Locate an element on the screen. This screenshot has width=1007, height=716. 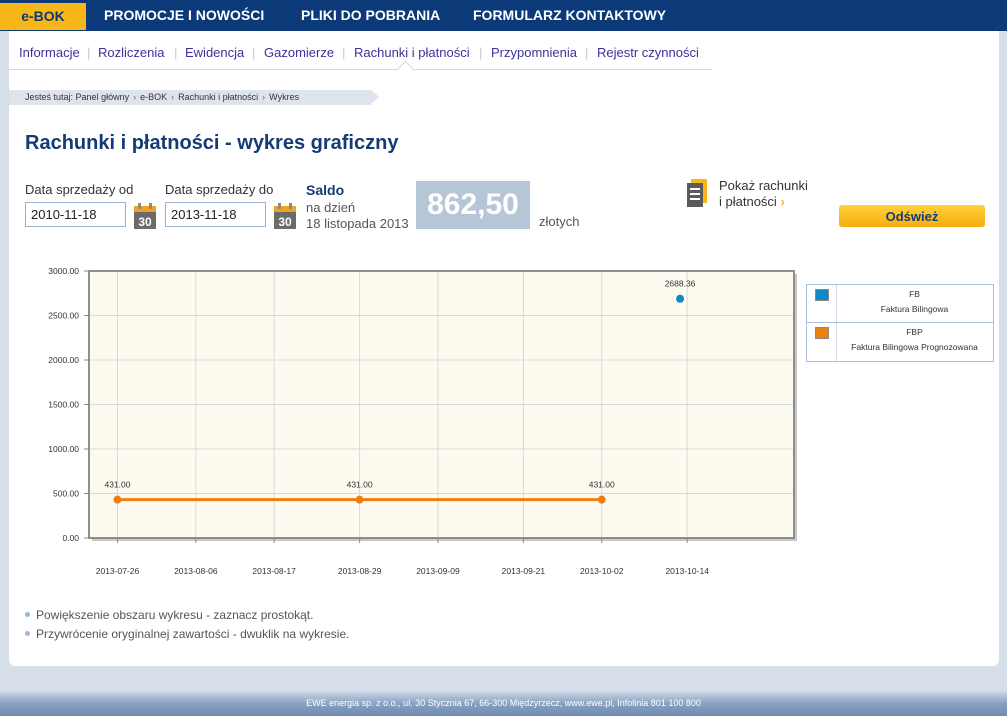
y-tick-label: 2000.00 is located at coordinates (63, 360).